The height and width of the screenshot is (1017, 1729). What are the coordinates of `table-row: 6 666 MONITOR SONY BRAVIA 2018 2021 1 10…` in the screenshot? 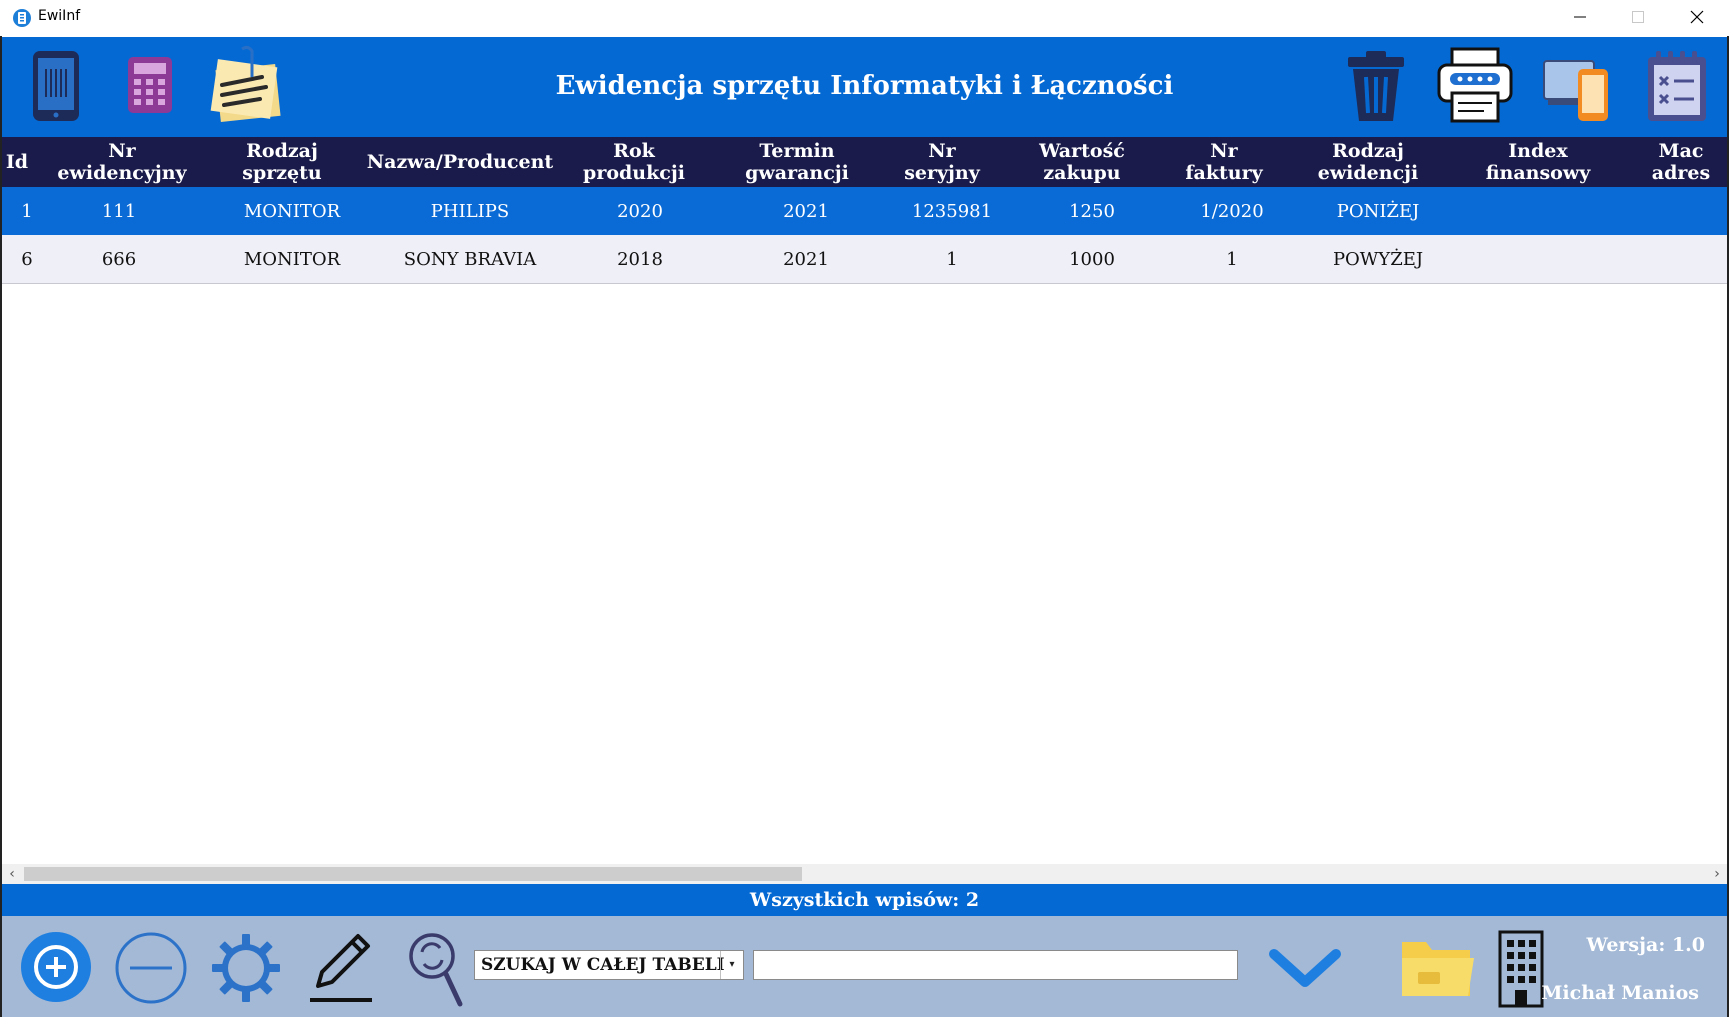 It's located at (864, 259).